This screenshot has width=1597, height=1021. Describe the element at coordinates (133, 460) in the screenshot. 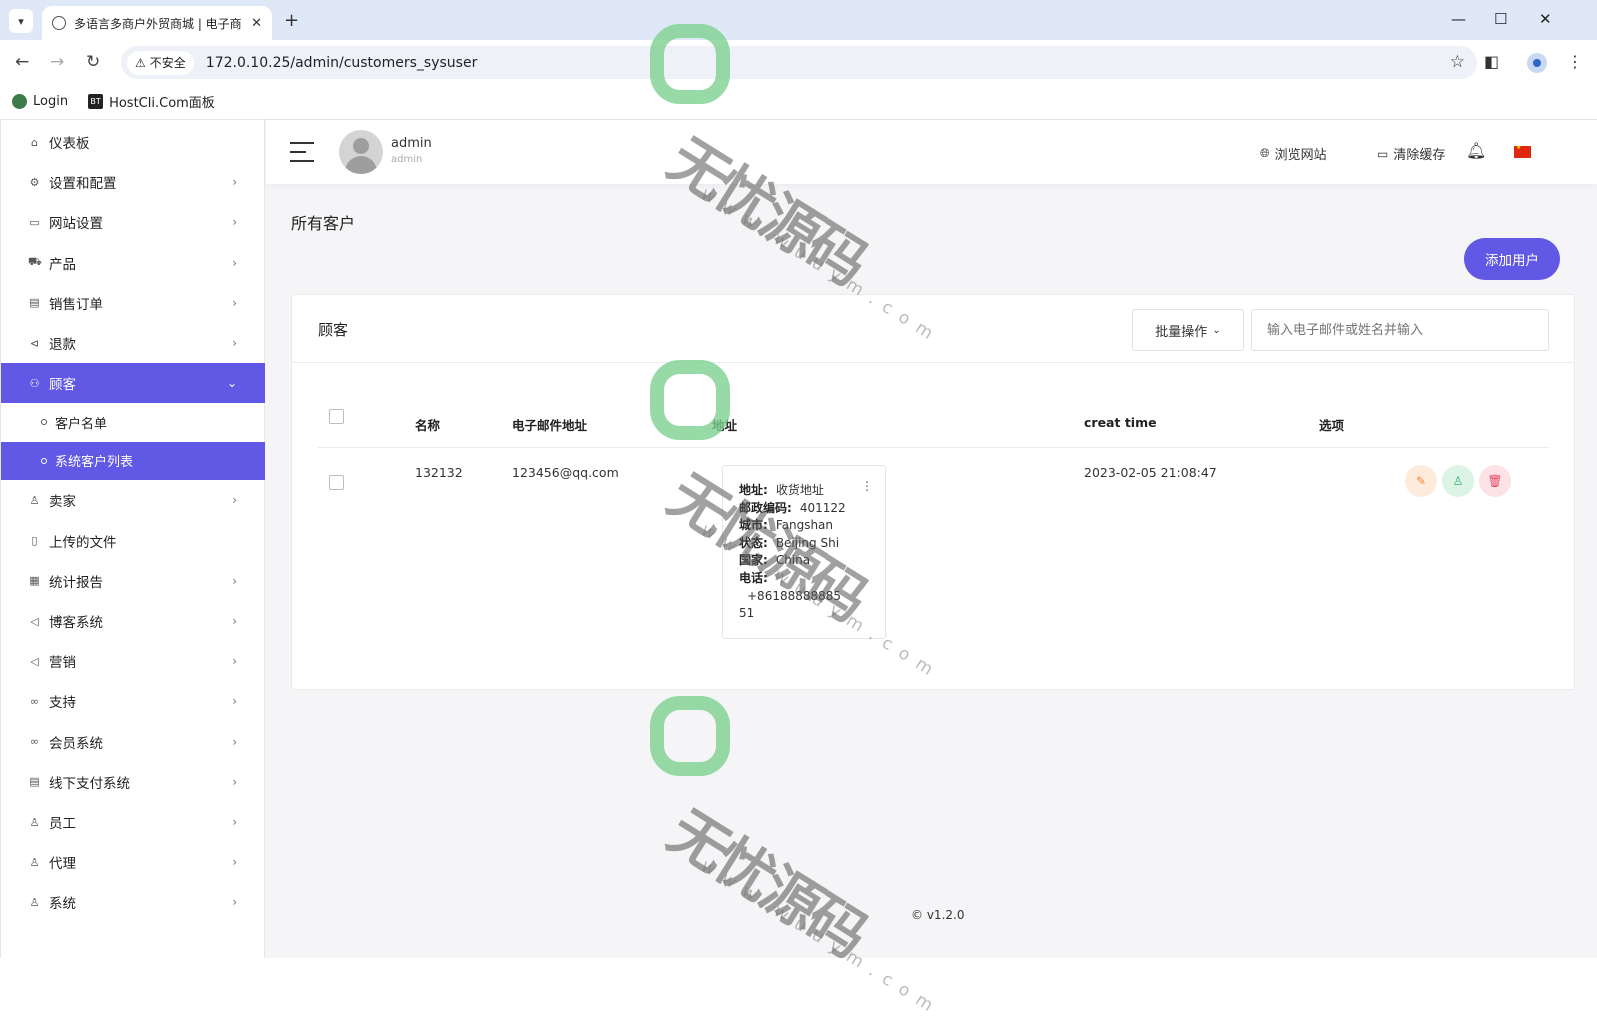

I see `sidebar-subitem-1: 系统客户列表` at that location.